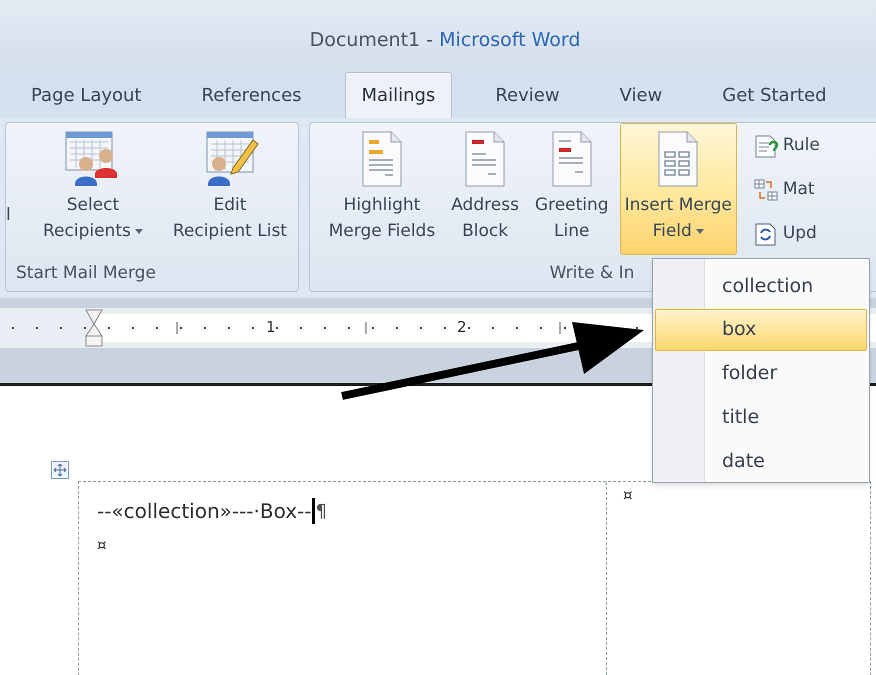 The image size is (876, 675). Describe the element at coordinates (230, 189) in the screenshot. I see `ribbon-button: Edit Recipient List` at that location.